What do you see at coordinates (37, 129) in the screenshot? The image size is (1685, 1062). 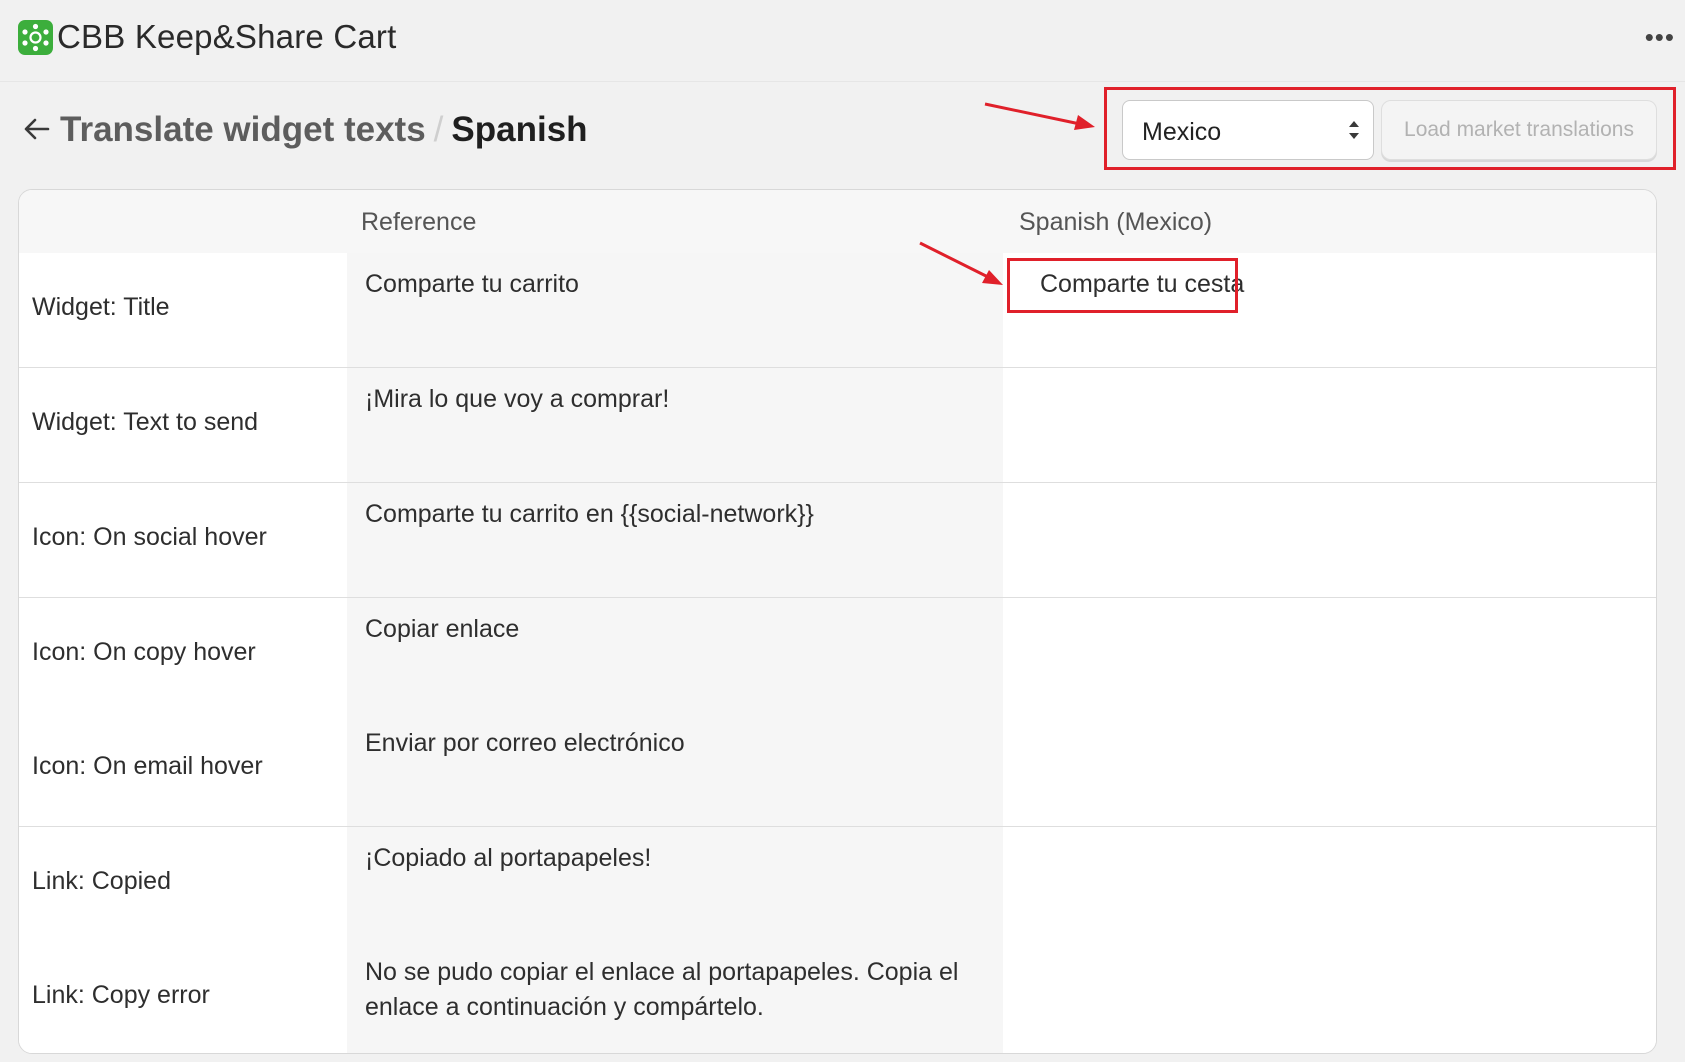 I see `arrow-left-icon` at bounding box center [37, 129].